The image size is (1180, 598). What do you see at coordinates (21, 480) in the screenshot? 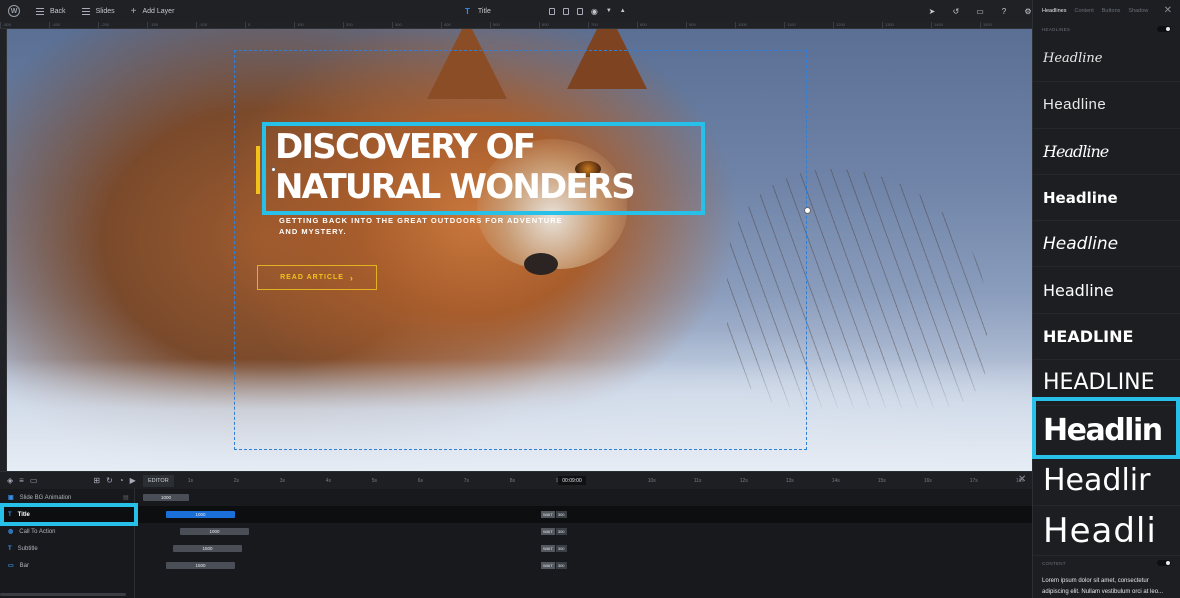
I see `list-icon: ≡` at bounding box center [21, 480].